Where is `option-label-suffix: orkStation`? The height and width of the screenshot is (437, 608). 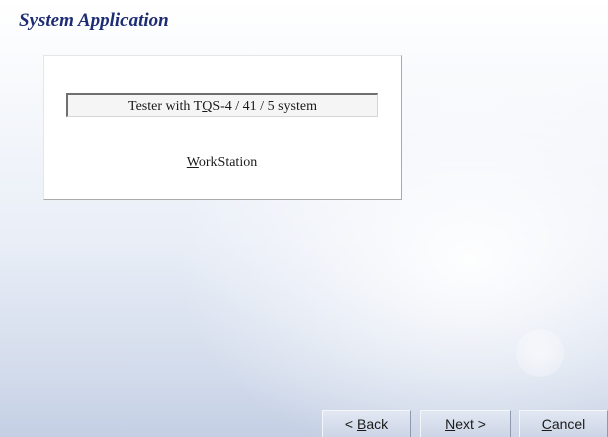
option-label-suffix: orkStation is located at coordinates (228, 162).